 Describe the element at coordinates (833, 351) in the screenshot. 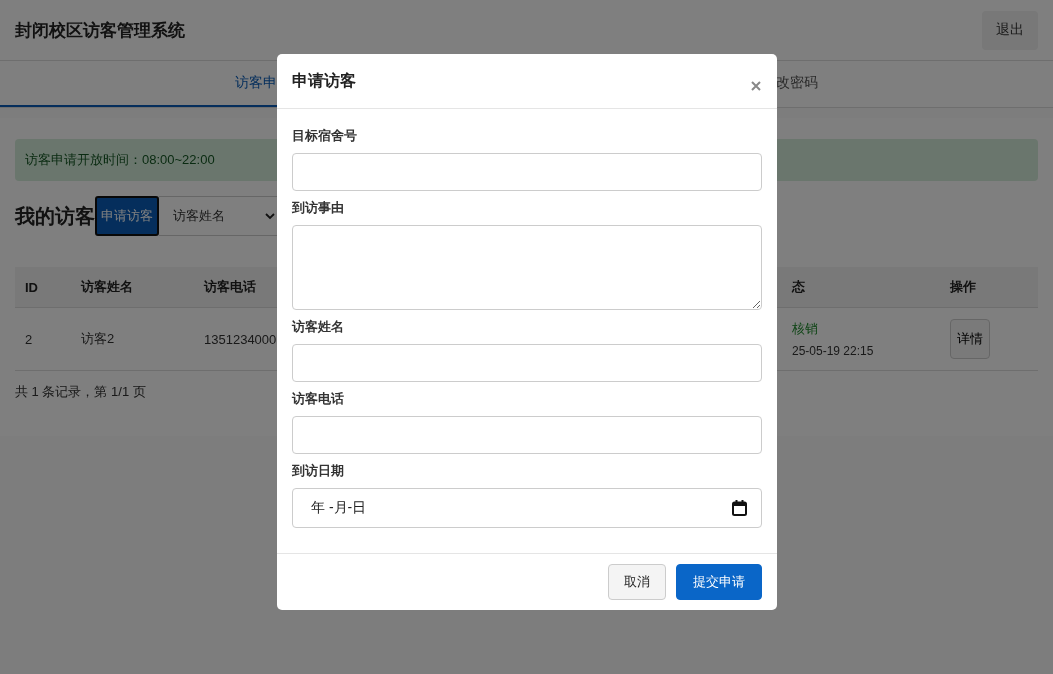

I see `time-text: 25-05-19 22:15` at that location.